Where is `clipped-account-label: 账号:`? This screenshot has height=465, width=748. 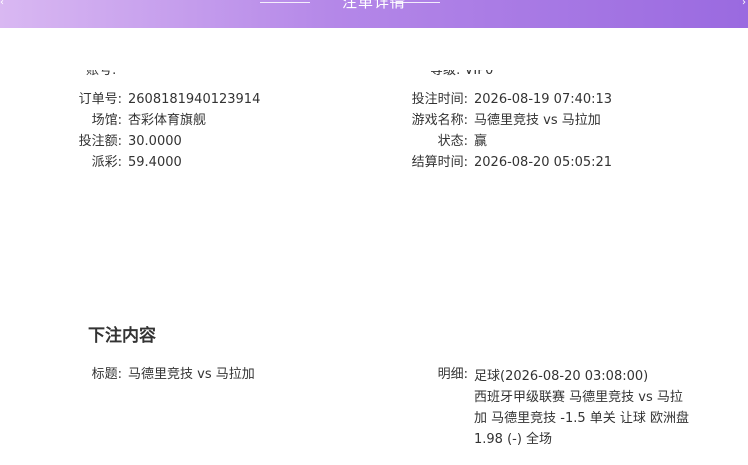
clipped-account-label: 账号: is located at coordinates (101, 74).